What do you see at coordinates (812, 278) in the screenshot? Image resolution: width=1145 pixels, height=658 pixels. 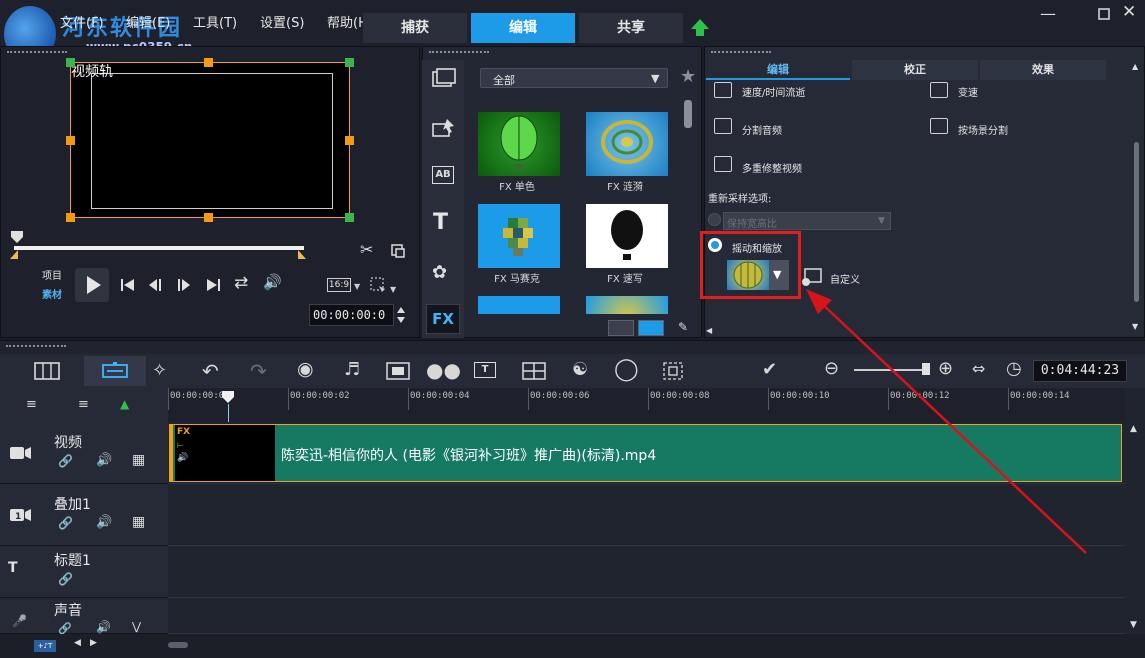 I see `customize-icon` at bounding box center [812, 278].